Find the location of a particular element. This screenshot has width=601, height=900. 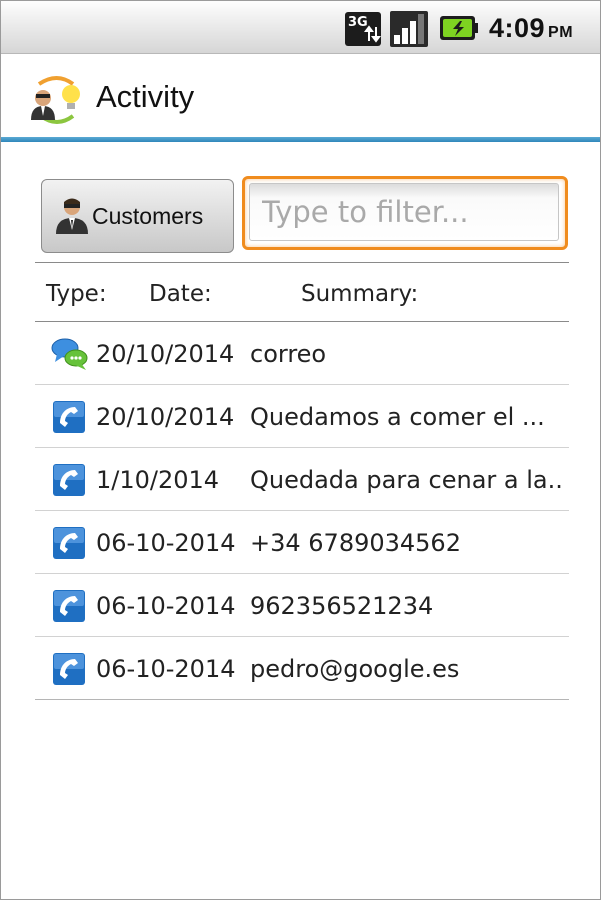

customers-button: Customers is located at coordinates (137, 216).